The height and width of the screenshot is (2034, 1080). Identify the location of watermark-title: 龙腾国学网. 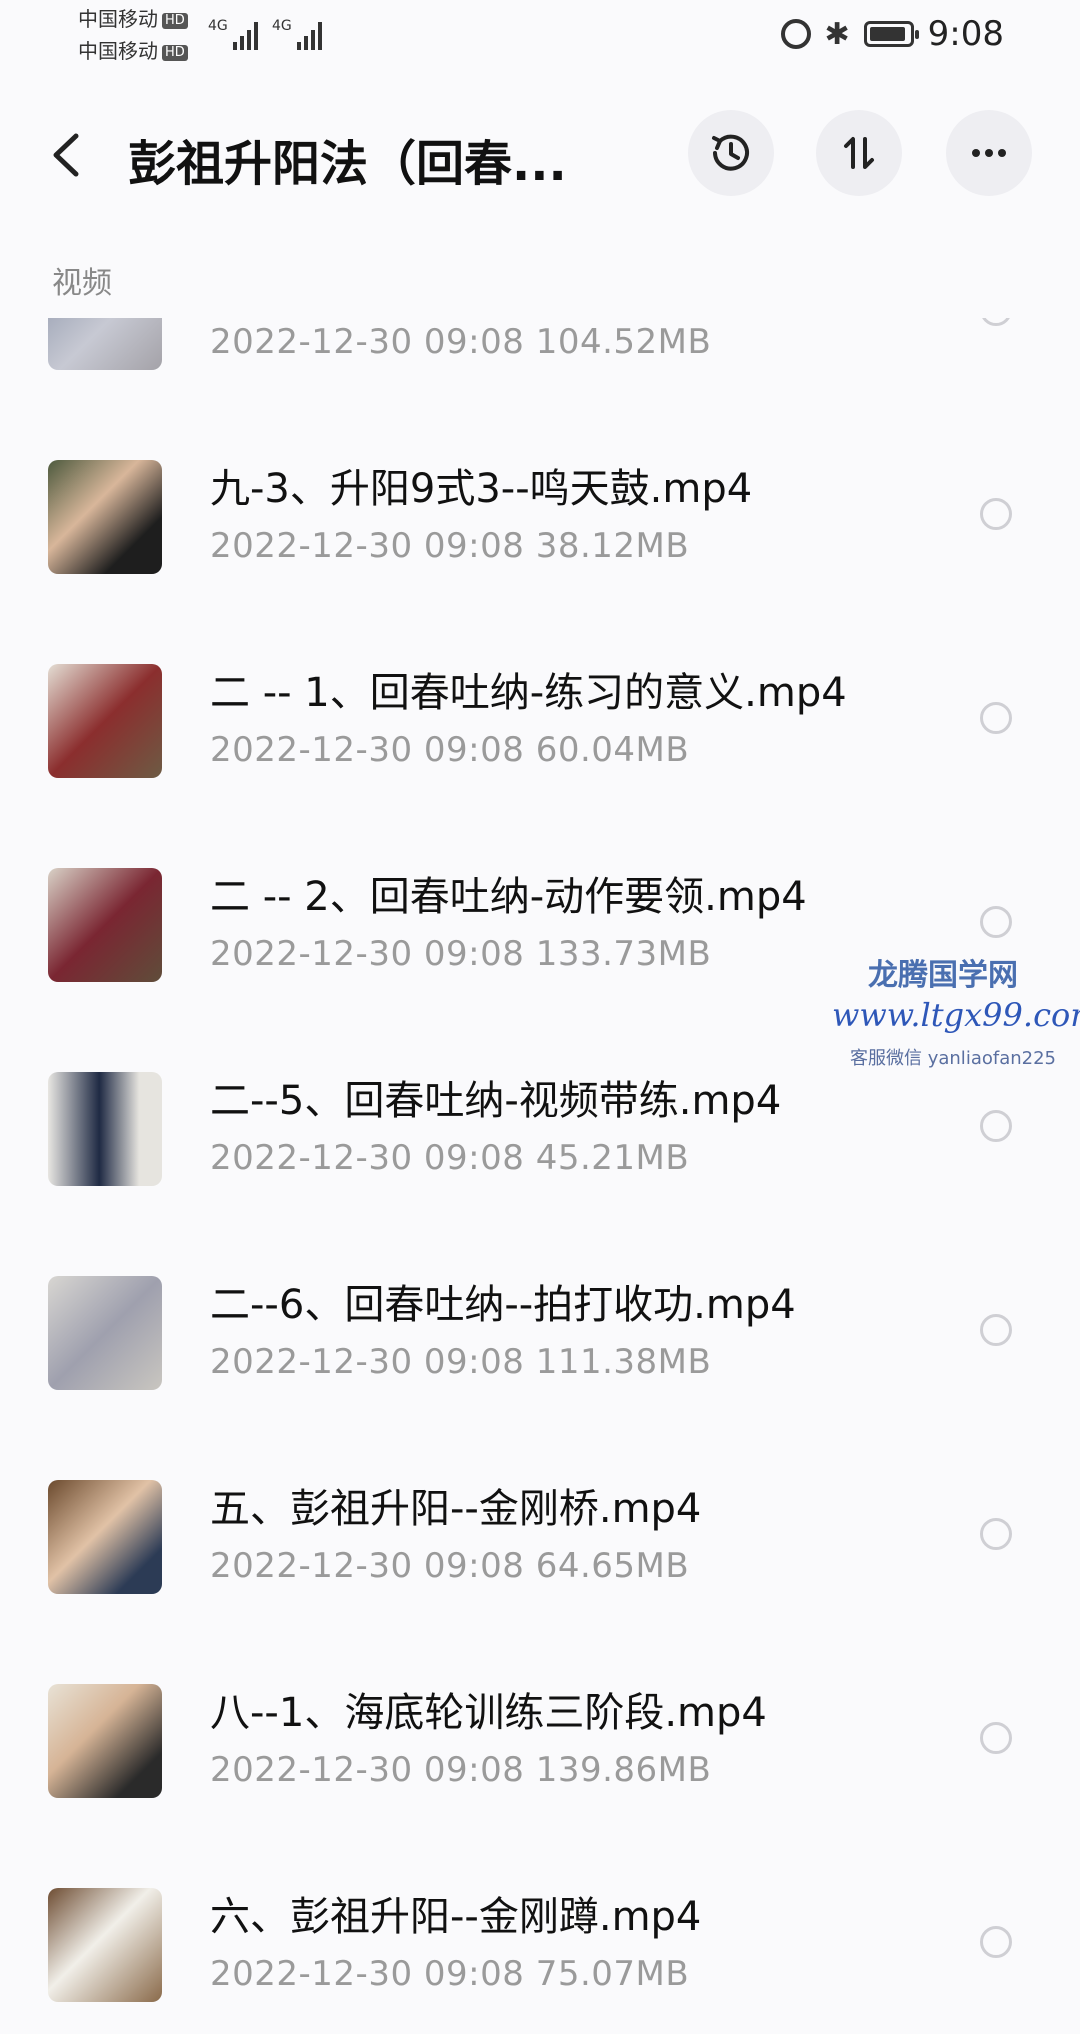
(943, 975).